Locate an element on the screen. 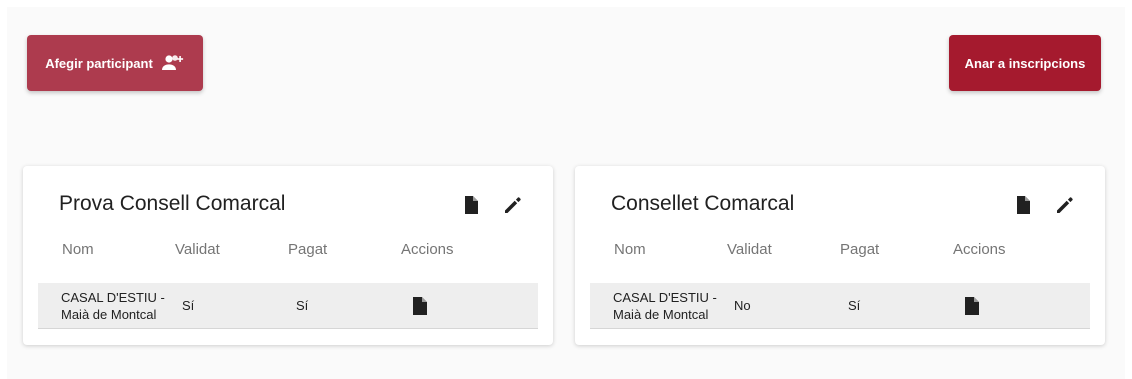  go-to-inscriptions-label: Anar a inscripcions is located at coordinates (1025, 63).